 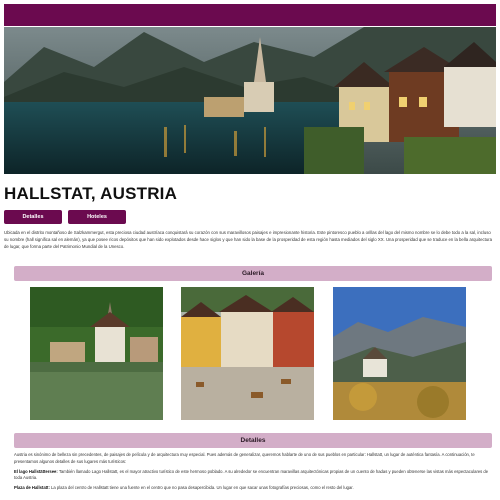 I want to click on gallery-image-square, so click(x=247, y=353).